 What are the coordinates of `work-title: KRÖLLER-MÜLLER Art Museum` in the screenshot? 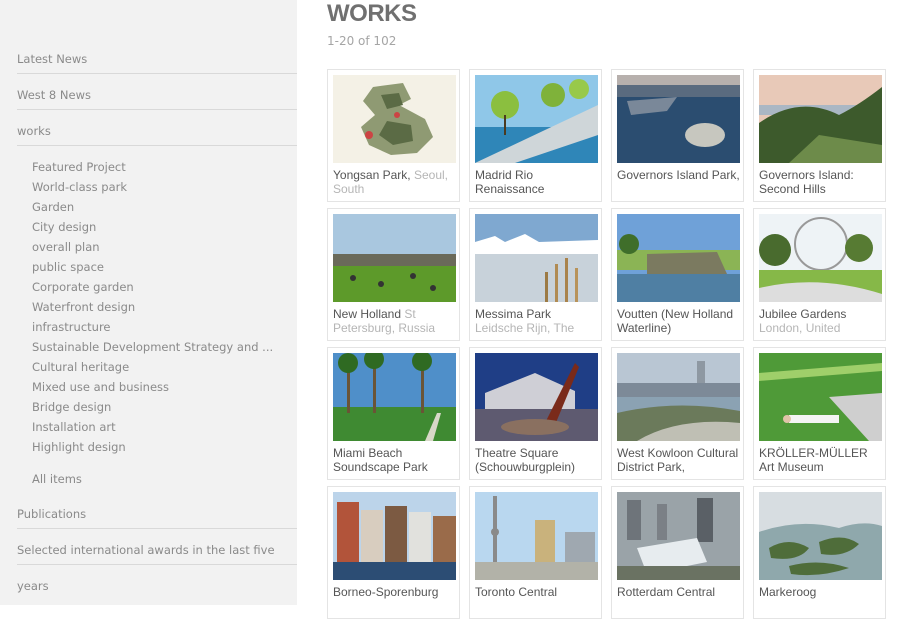 It's located at (813, 460).